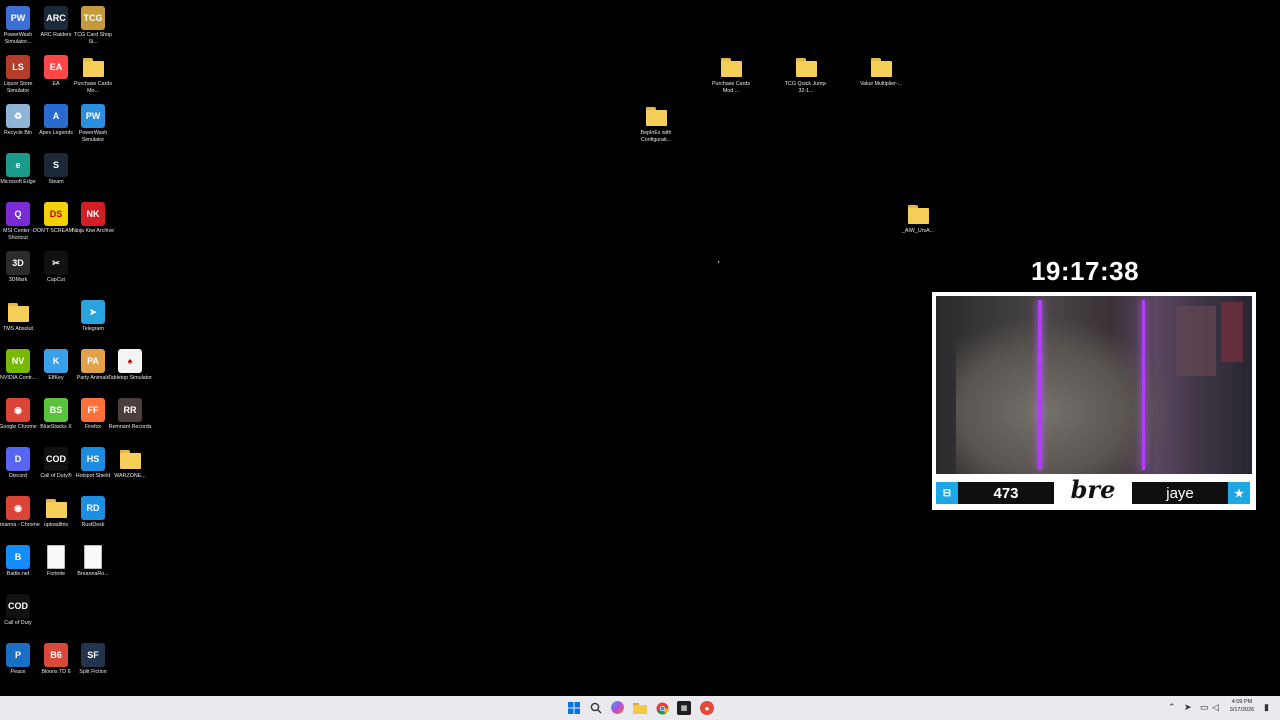 This screenshot has width=1280, height=720. I want to click on tcg-card-shop-icon: TCG, so click(93, 18).